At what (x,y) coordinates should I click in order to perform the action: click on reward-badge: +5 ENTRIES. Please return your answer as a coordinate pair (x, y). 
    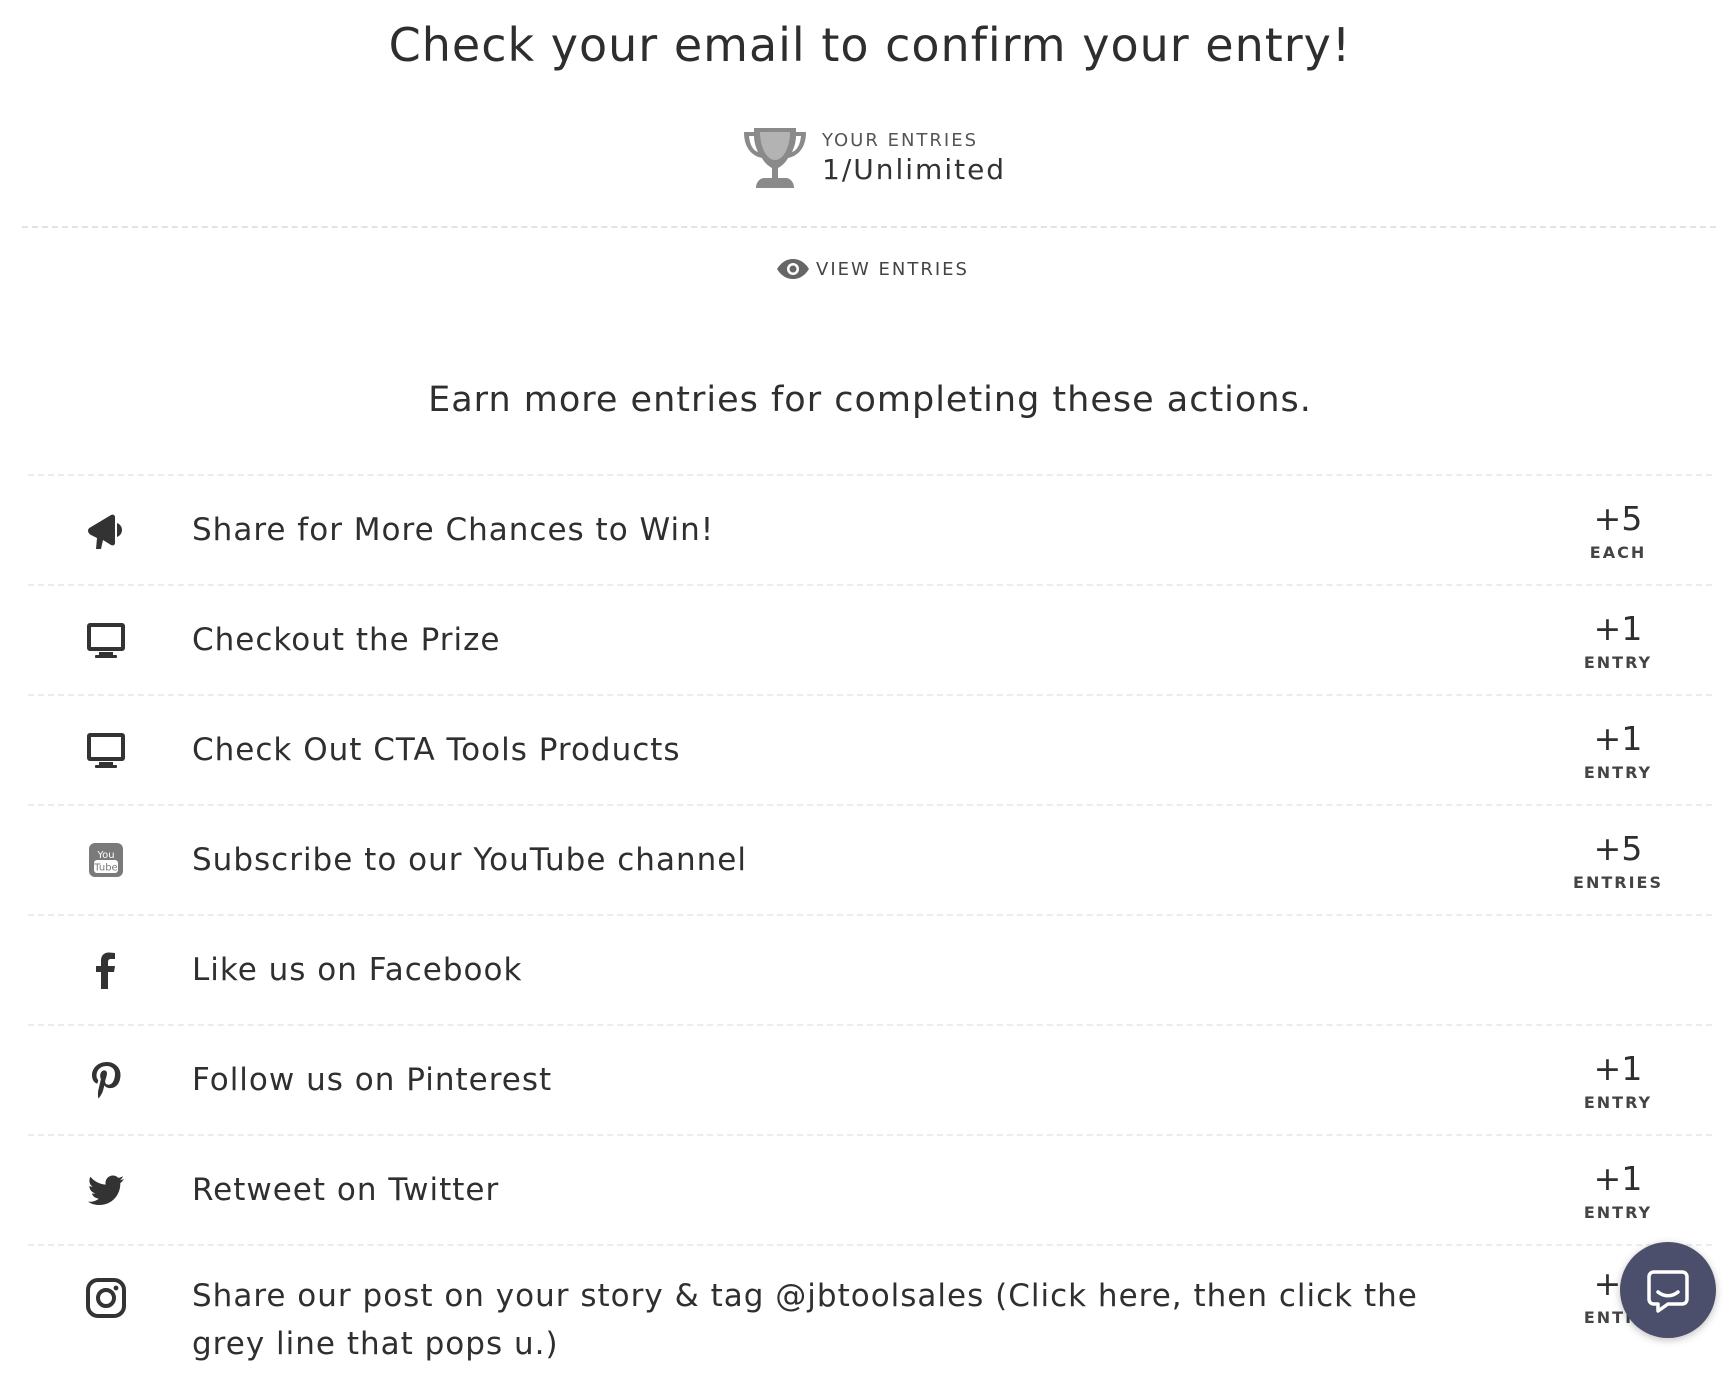
    Looking at the image, I should click on (1618, 860).